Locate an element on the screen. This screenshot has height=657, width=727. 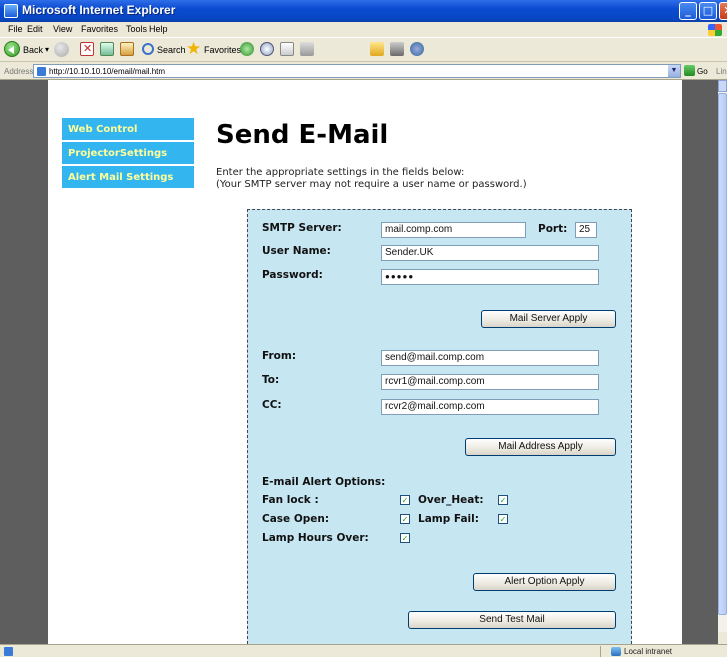
right-page-margin is located at coordinates (700, 362).